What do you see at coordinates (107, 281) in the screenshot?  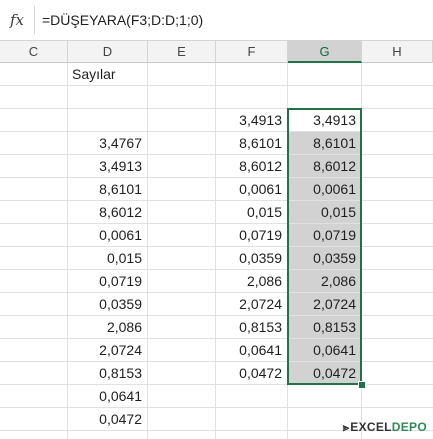 I see `cell-d: 0,0719` at bounding box center [107, 281].